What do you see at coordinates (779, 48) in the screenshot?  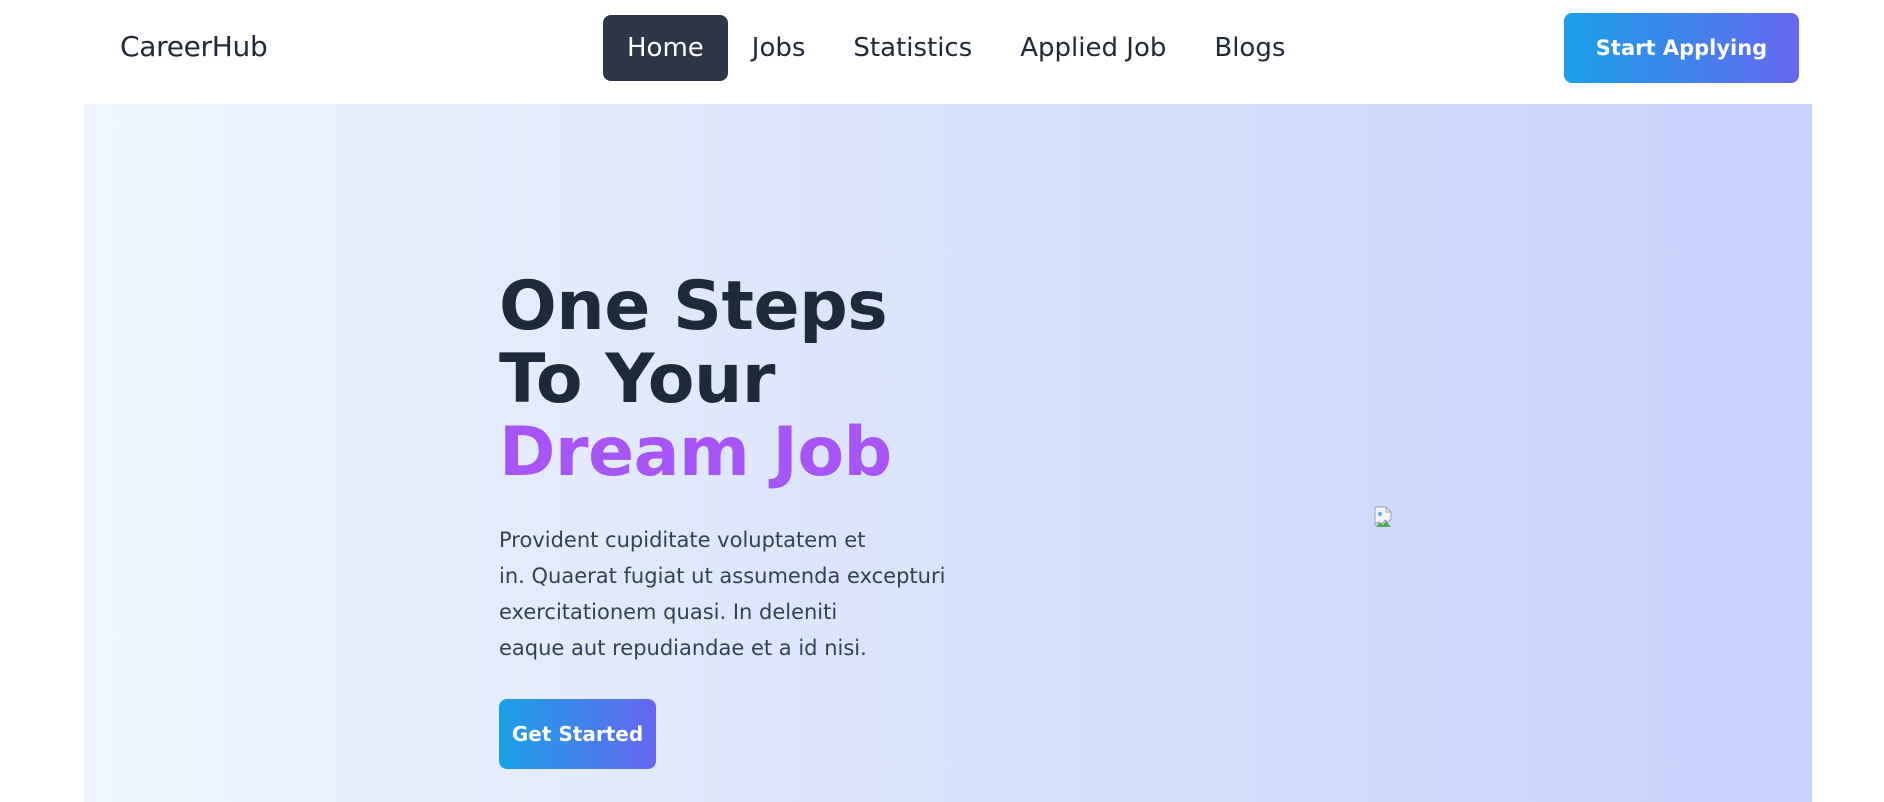 I see `nav-link-jobs: Jobs` at bounding box center [779, 48].